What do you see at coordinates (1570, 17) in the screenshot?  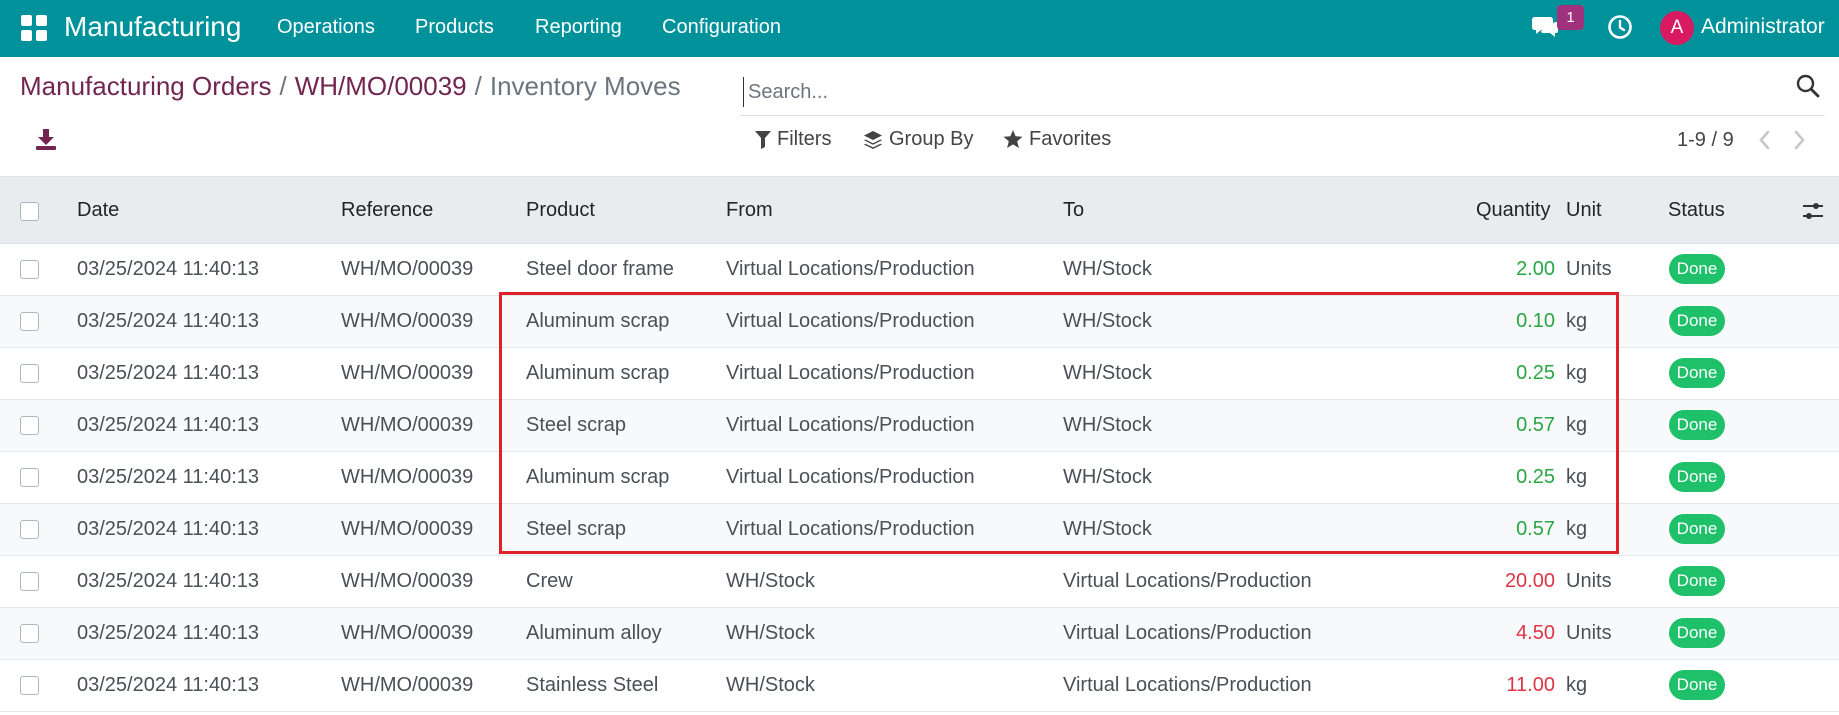 I see `message-count-badge: 1` at bounding box center [1570, 17].